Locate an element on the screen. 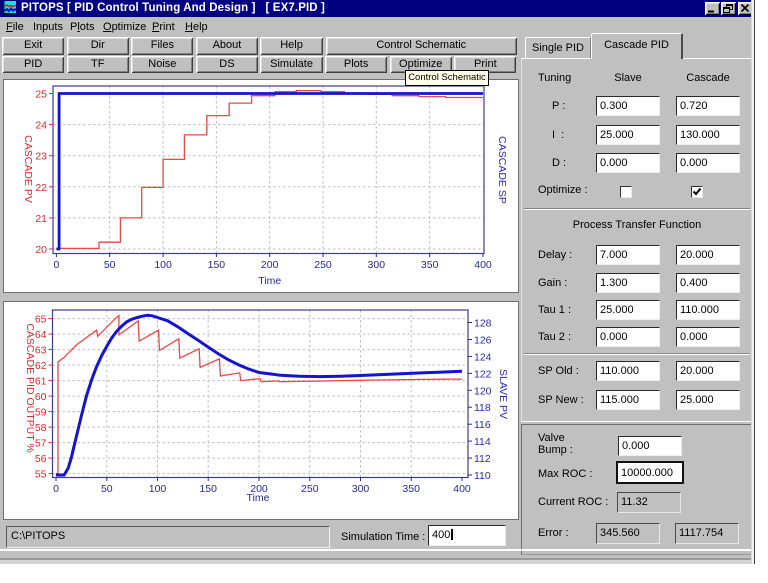 Image resolution: width=768 pixels, height=583 pixels. svg-text: 22 is located at coordinates (41, 188).